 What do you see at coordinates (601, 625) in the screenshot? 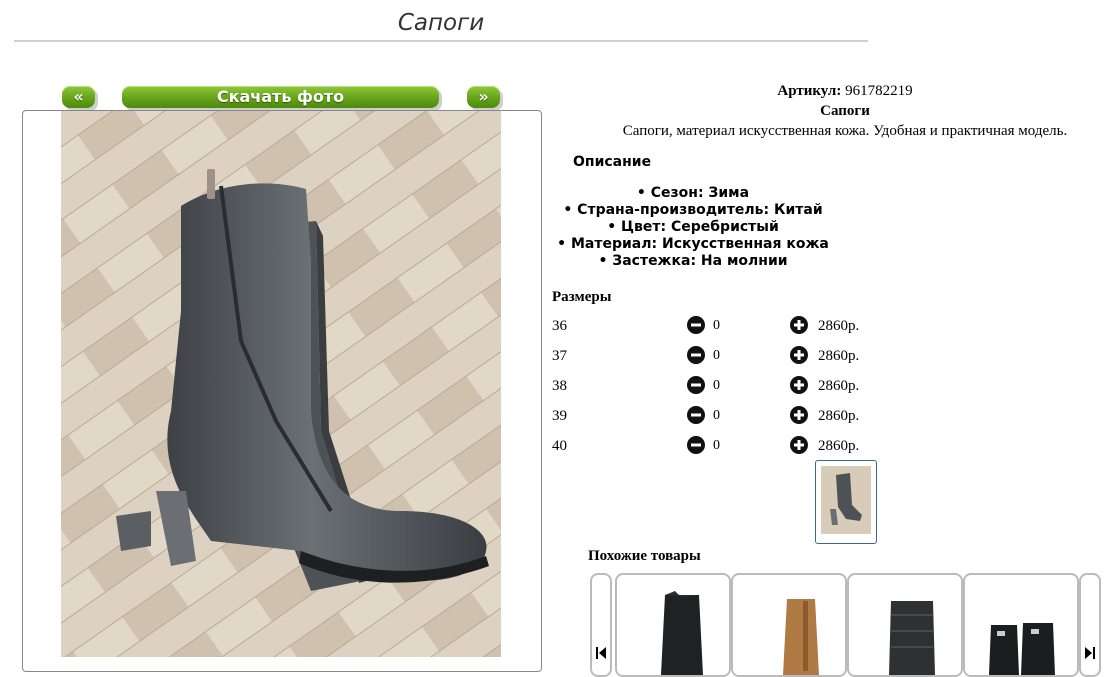
I see `carousel-prev-button` at bounding box center [601, 625].